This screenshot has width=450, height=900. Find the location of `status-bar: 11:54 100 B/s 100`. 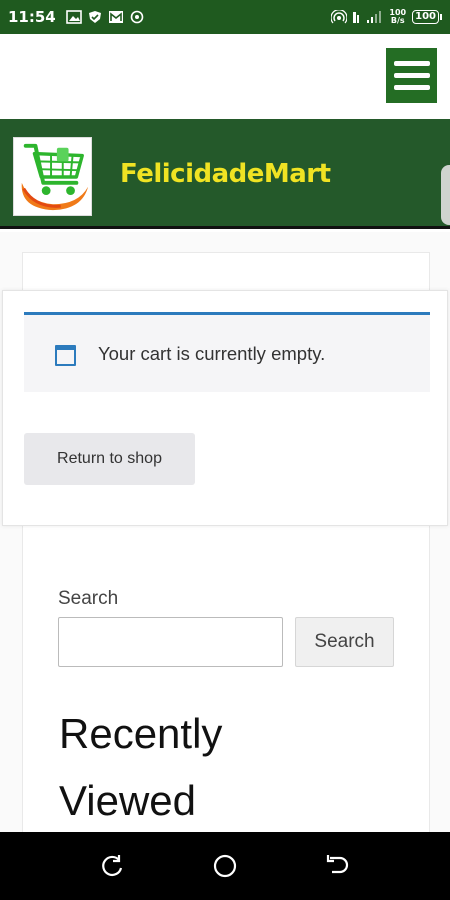

status-bar: 11:54 100 B/s 100 is located at coordinates (225, 17).